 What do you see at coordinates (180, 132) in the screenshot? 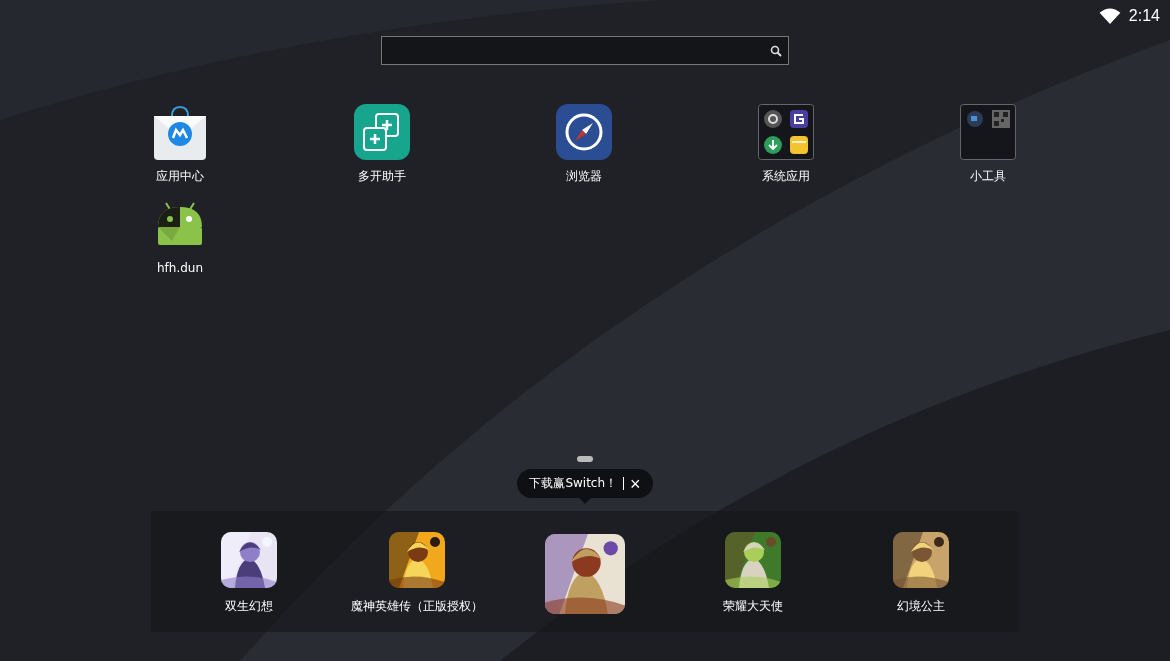
I see `store-bag-icon` at bounding box center [180, 132].